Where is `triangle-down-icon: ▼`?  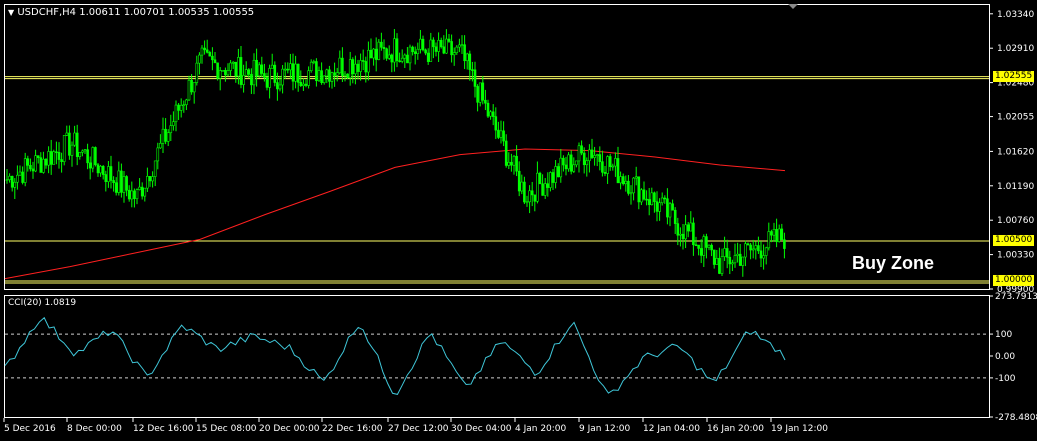 triangle-down-icon: ▼ is located at coordinates (11, 12).